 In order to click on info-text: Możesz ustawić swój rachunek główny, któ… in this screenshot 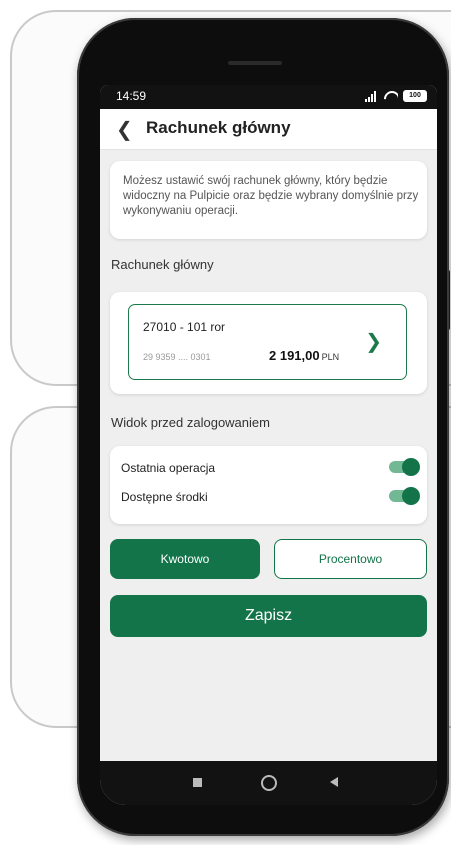, I will do `click(271, 196)`.